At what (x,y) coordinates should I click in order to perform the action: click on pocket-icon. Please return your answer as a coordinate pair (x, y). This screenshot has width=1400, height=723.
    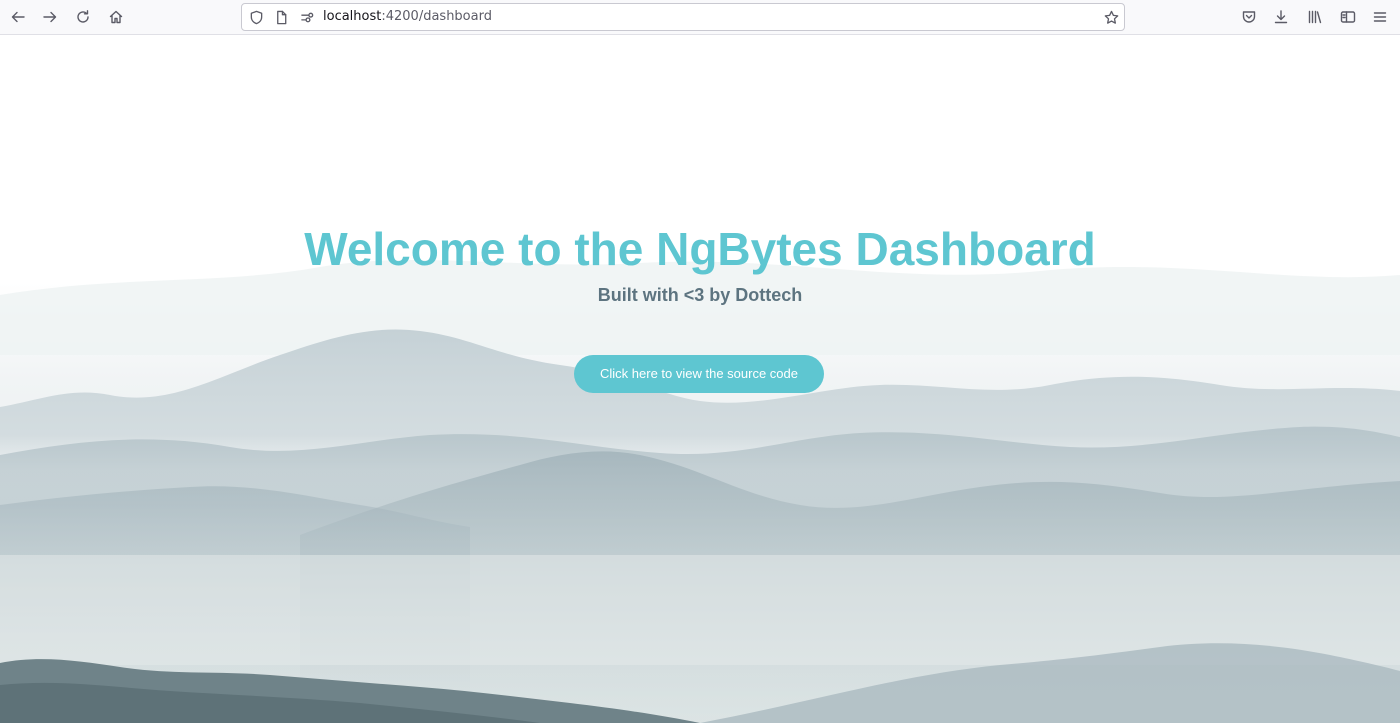
    Looking at the image, I should click on (1249, 17).